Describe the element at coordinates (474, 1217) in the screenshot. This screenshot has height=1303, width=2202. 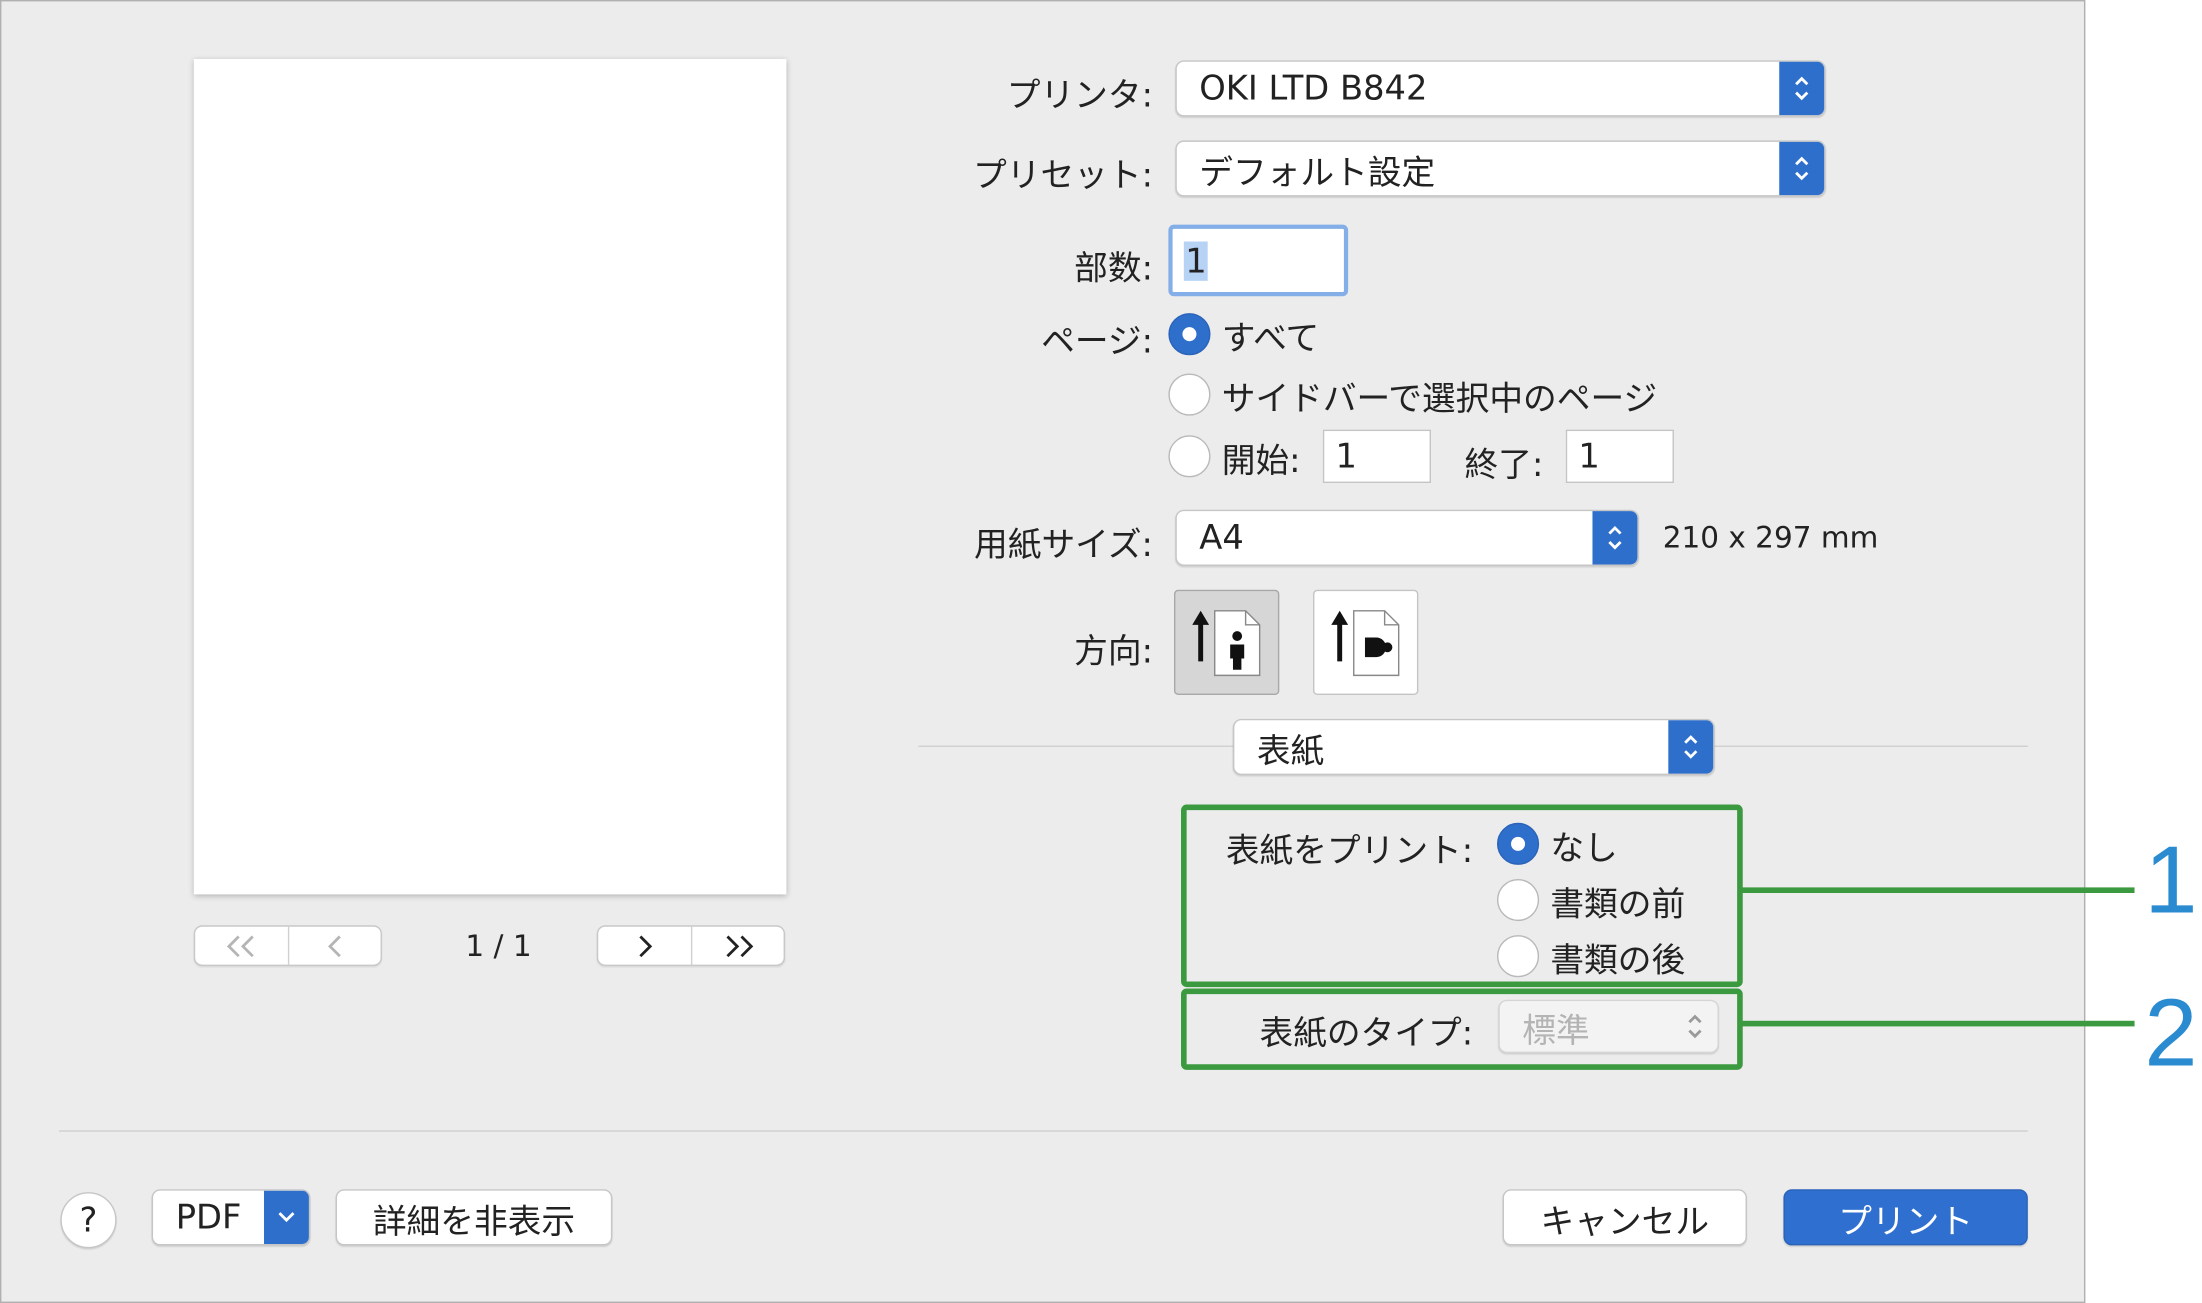
I see `hide-details-button: 詳細を非表示` at that location.